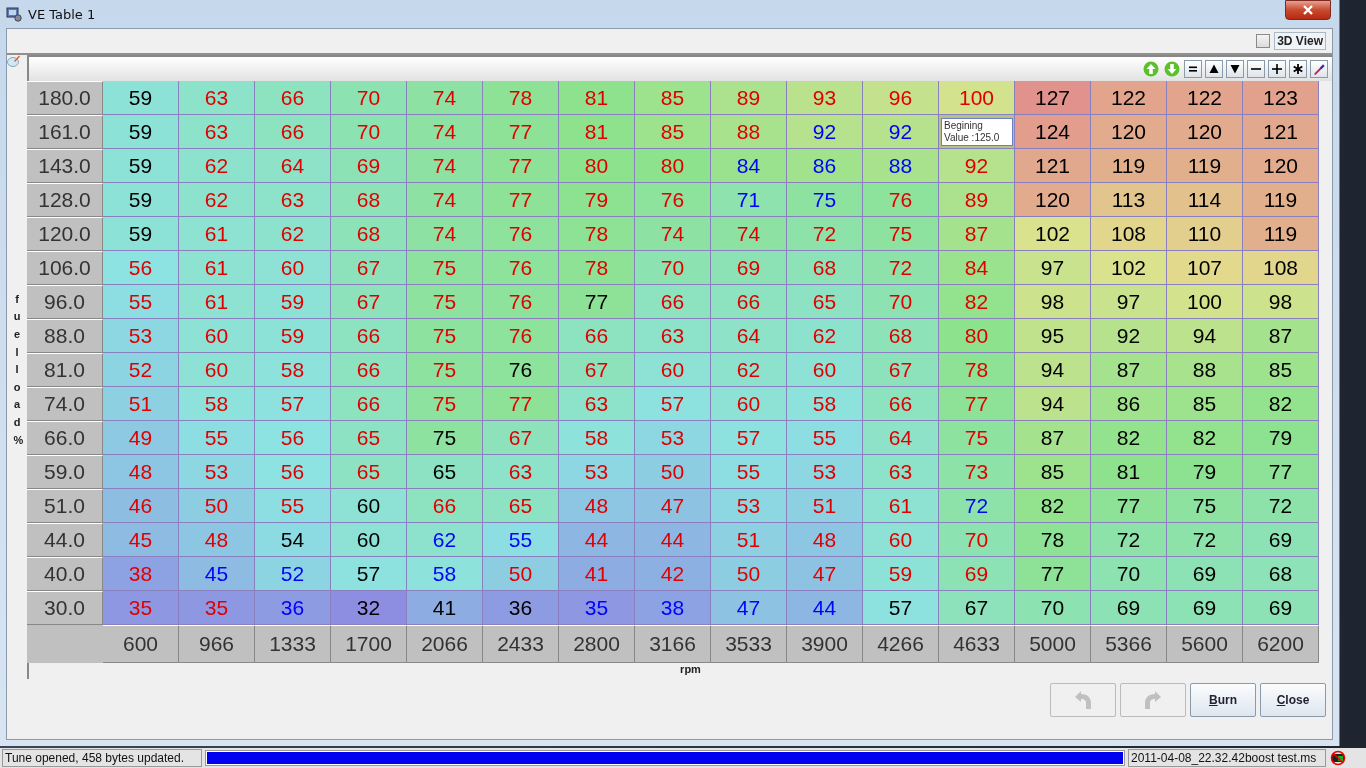 This screenshot has height=768, width=1366. What do you see at coordinates (1205, 200) in the screenshot?
I see `table-cell: 114` at bounding box center [1205, 200].